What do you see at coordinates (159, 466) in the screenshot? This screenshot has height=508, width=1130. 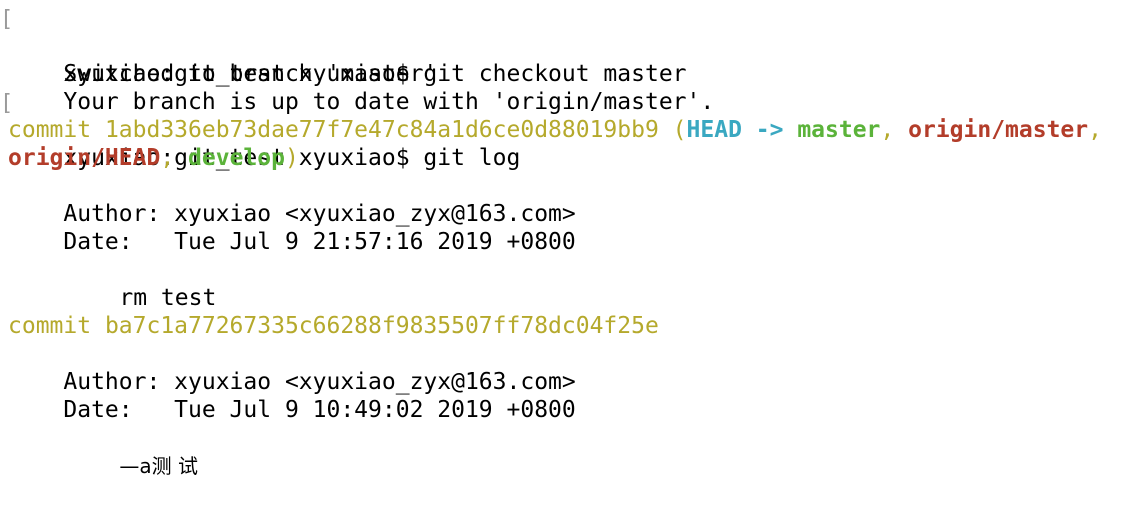 I see `commit-message: —a测 试` at bounding box center [159, 466].